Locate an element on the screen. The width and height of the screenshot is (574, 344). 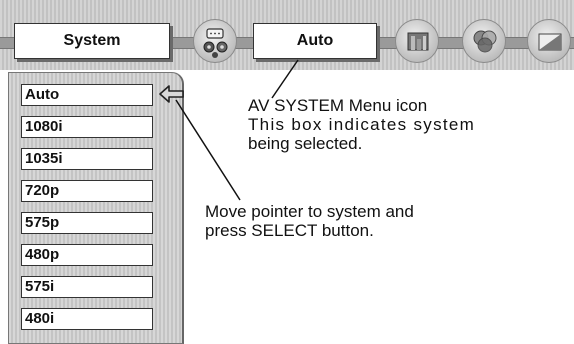
icon-note-line-3: being selected. is located at coordinates (305, 143).